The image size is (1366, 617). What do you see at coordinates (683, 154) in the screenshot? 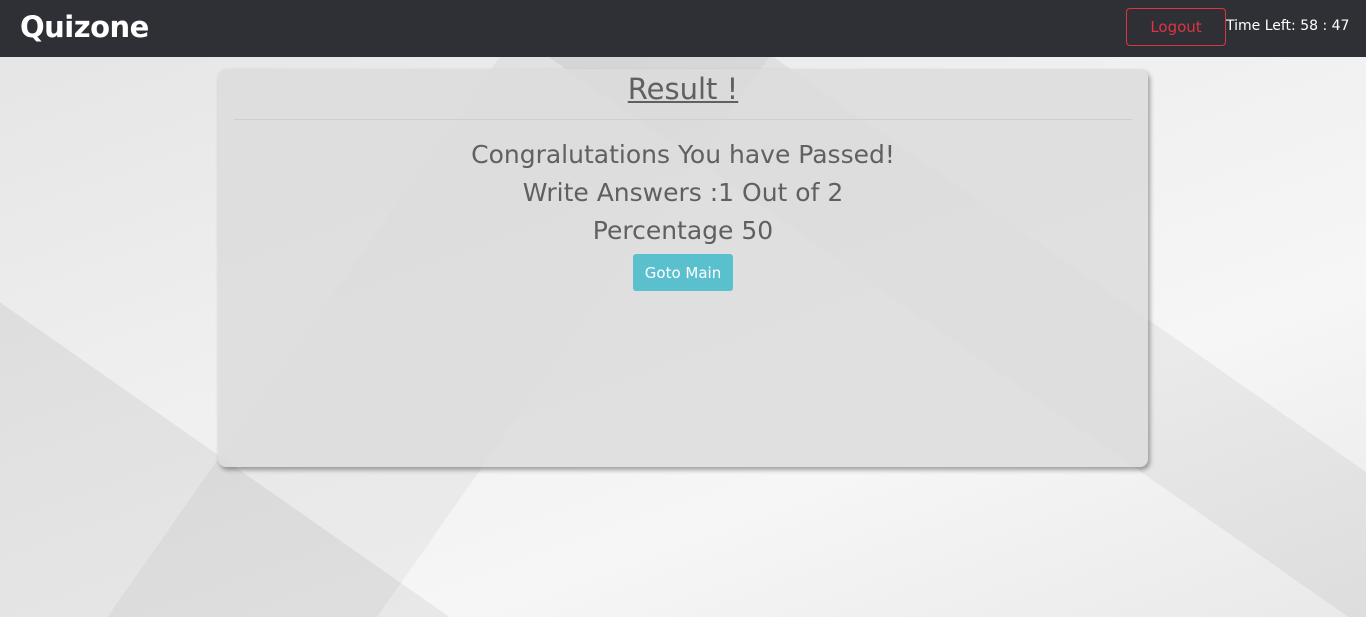
I see `result-message: Congralutations You have Passed!` at bounding box center [683, 154].